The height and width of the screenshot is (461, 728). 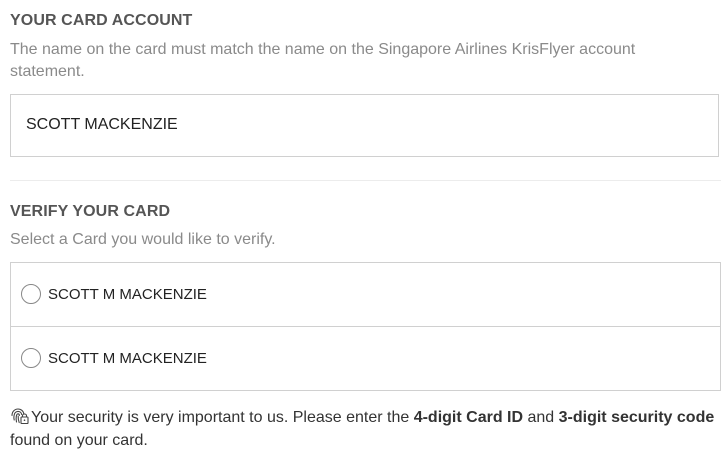 I want to click on security-text-3: found on your card., so click(x=79, y=440).